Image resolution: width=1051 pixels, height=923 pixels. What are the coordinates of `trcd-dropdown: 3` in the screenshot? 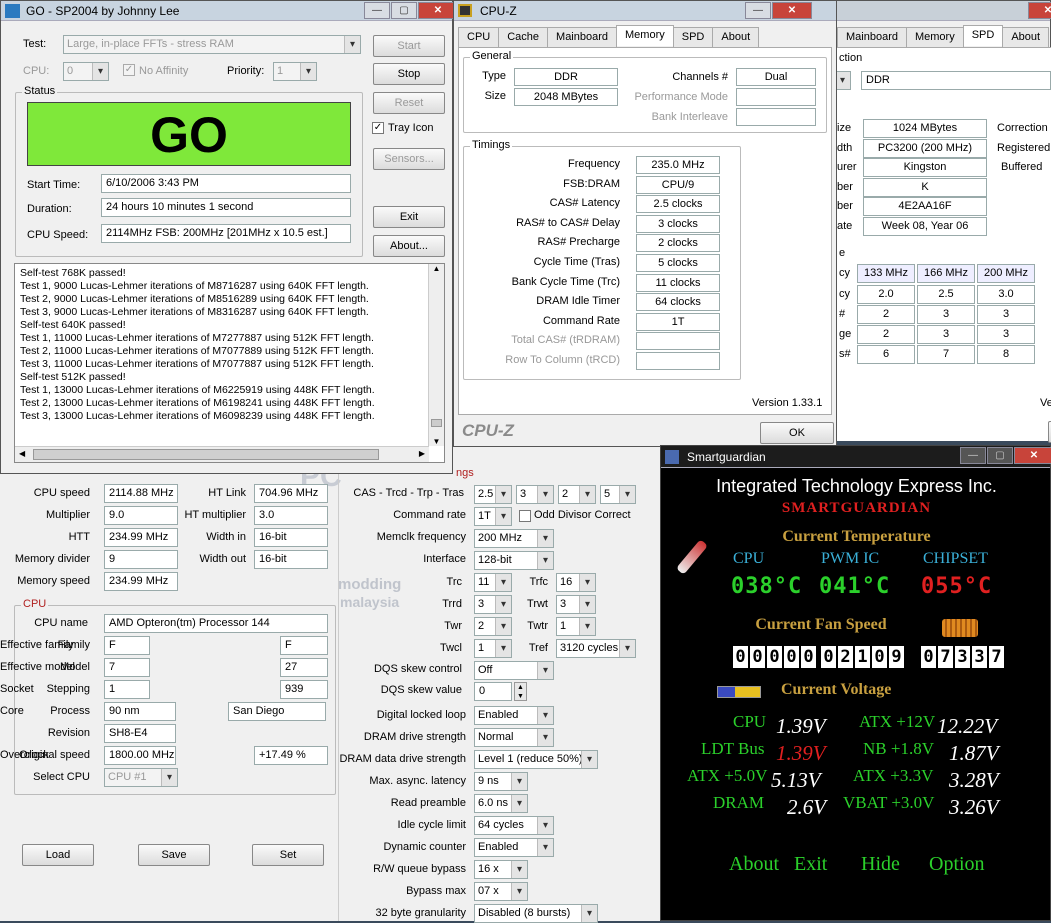 It's located at (535, 494).